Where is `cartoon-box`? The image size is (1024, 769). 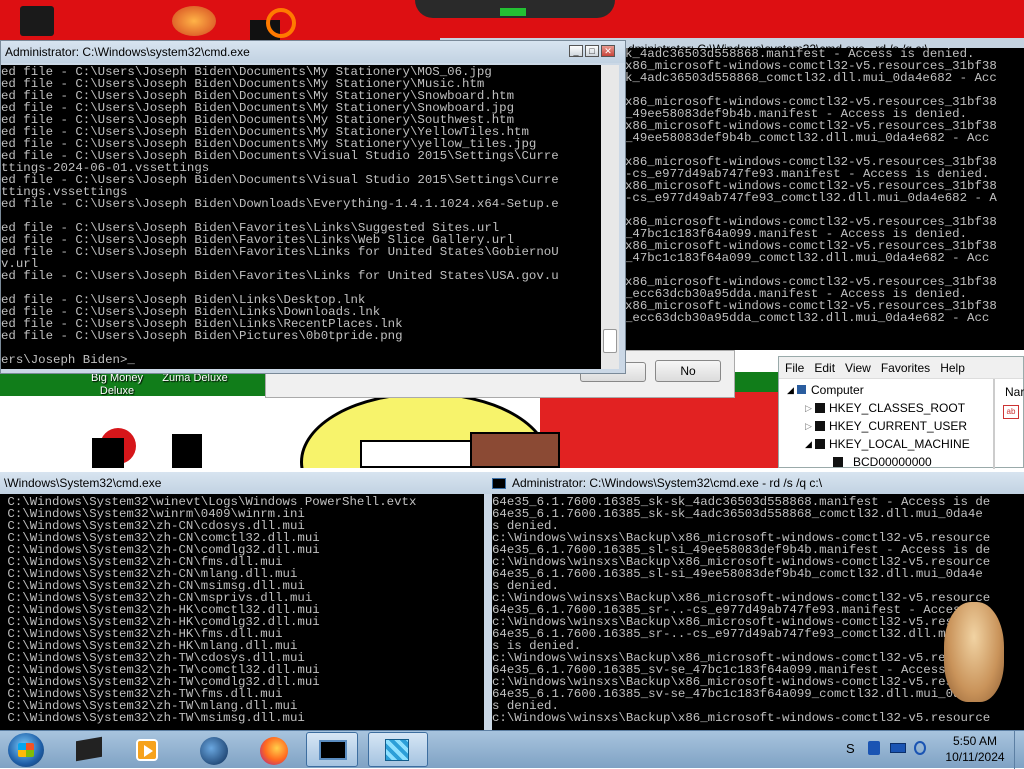
cartoon-box is located at coordinates (515, 450).